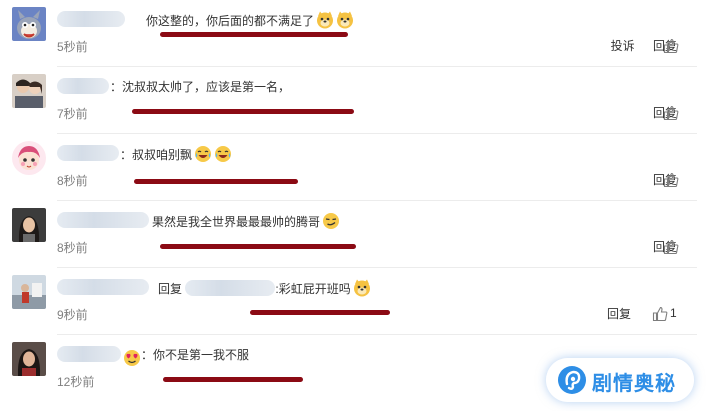 The height and width of the screenshot is (411, 707). Describe the element at coordinates (29, 91) in the screenshot. I see `couple-photo-avatar-icon` at that location.